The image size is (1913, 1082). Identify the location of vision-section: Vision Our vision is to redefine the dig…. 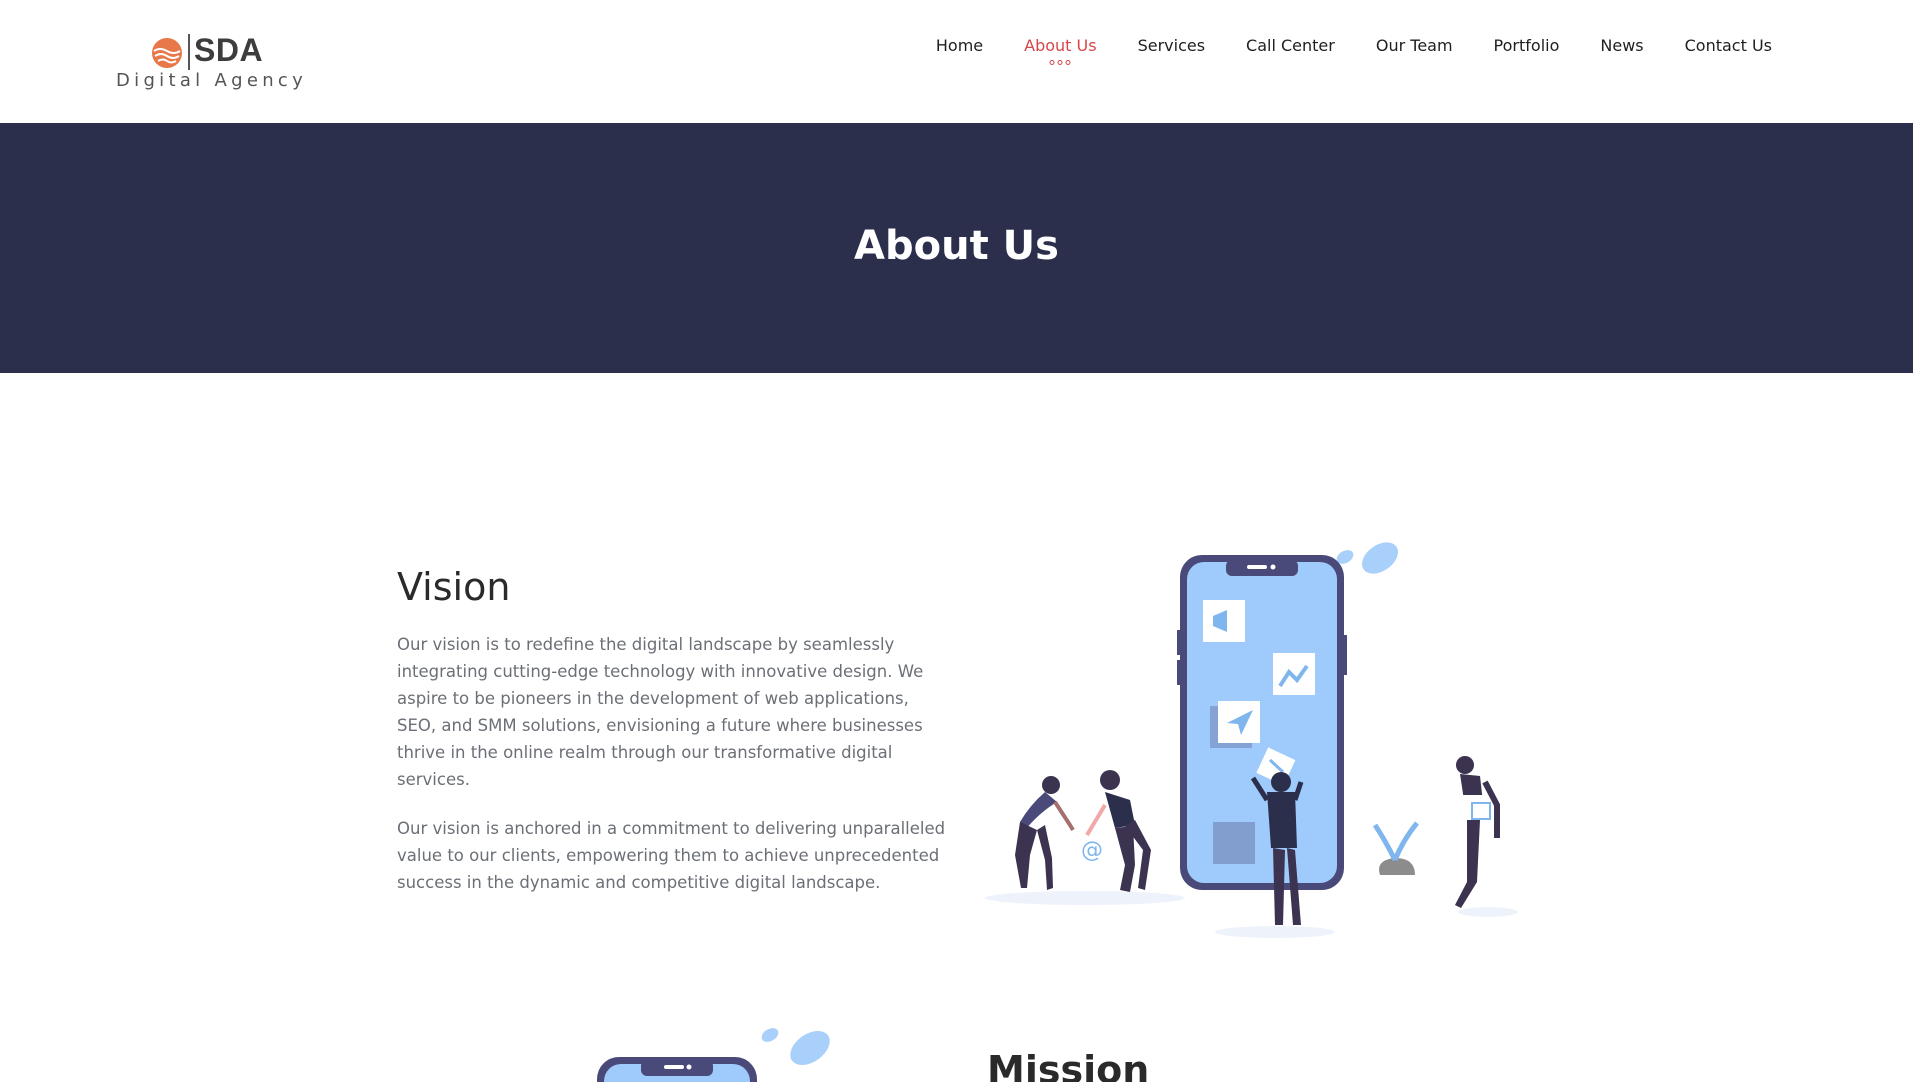
(674, 741).